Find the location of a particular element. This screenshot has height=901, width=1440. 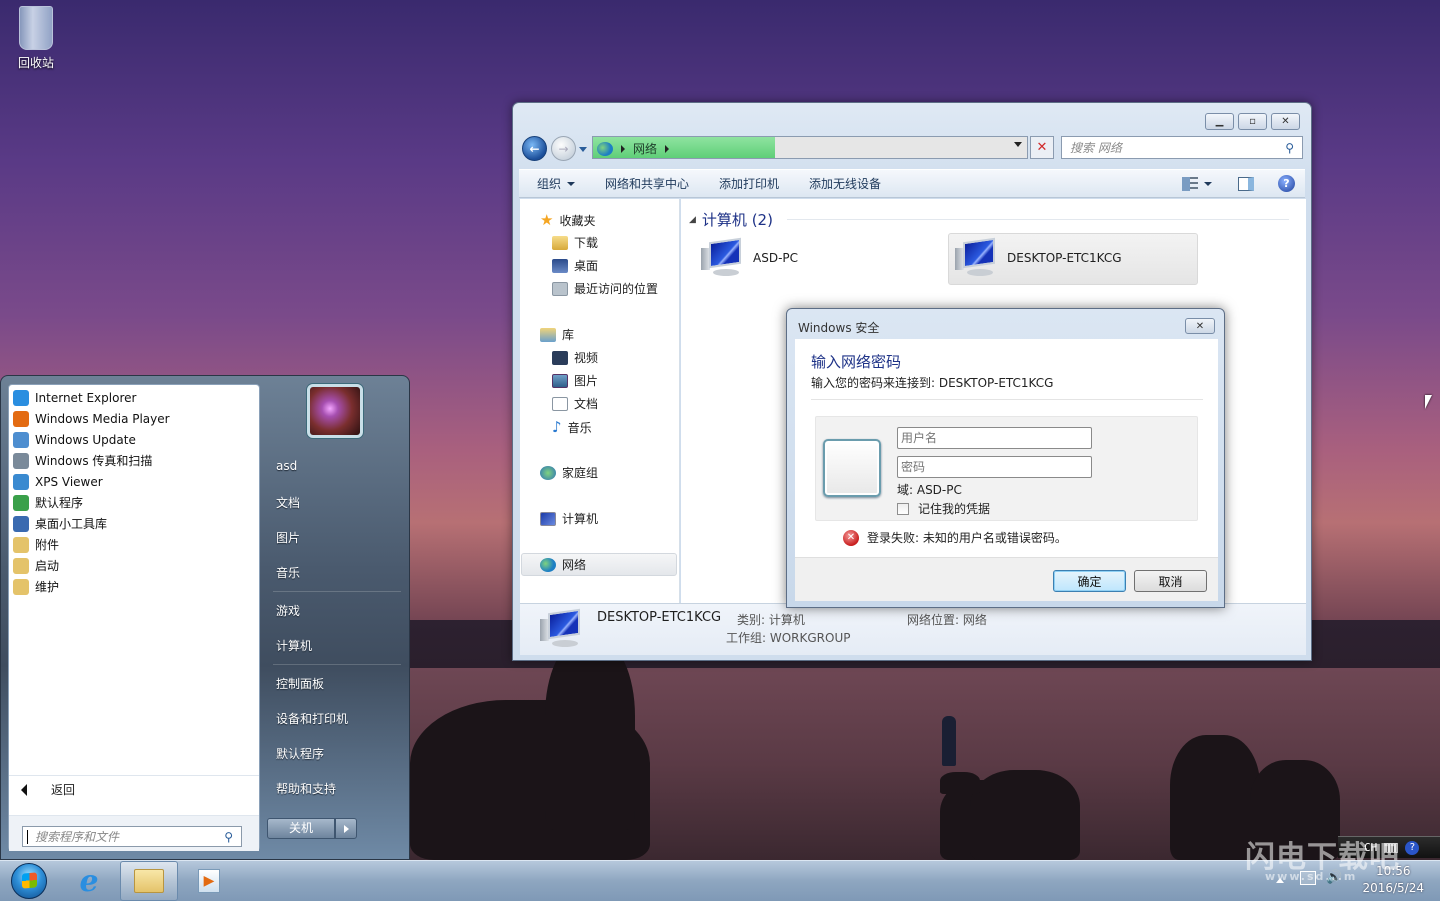

computer-item-selected: DESKTOP-ETC1KCG is located at coordinates (1037, 257).